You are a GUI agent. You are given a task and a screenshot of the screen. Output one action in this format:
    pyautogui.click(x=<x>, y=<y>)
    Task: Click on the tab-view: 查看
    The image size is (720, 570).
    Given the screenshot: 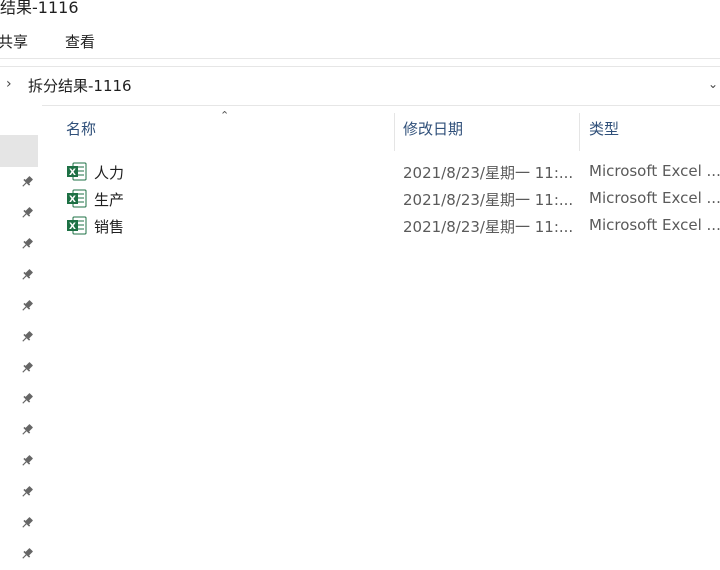 What is the action you would take?
    pyautogui.click(x=80, y=41)
    